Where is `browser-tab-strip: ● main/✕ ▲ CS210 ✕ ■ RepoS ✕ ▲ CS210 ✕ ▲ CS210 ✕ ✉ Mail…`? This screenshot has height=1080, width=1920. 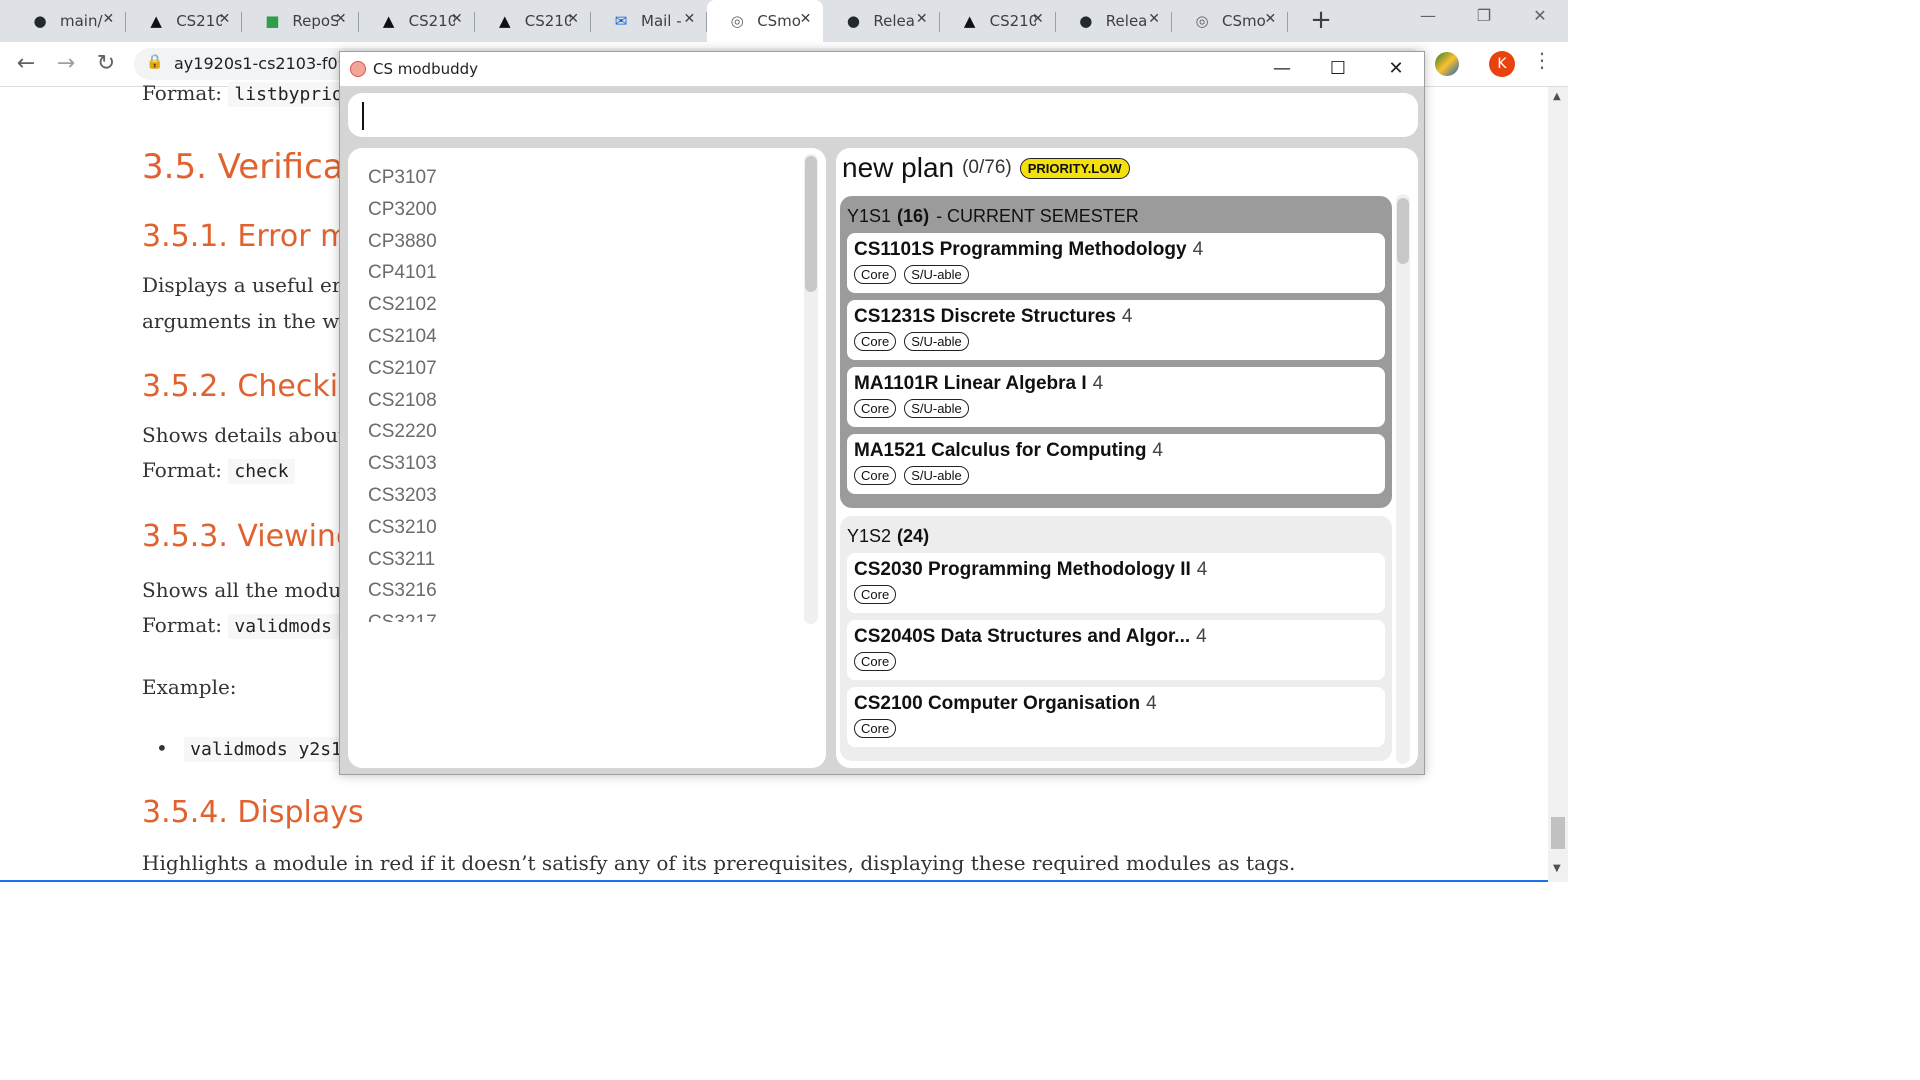
browser-tab-strip: ● main/✕ ▲ CS210 ✕ ■ RepoS ✕ ▲ CS210 ✕ ▲ CS210 ✕ ✉ Mail… is located at coordinates (784, 21).